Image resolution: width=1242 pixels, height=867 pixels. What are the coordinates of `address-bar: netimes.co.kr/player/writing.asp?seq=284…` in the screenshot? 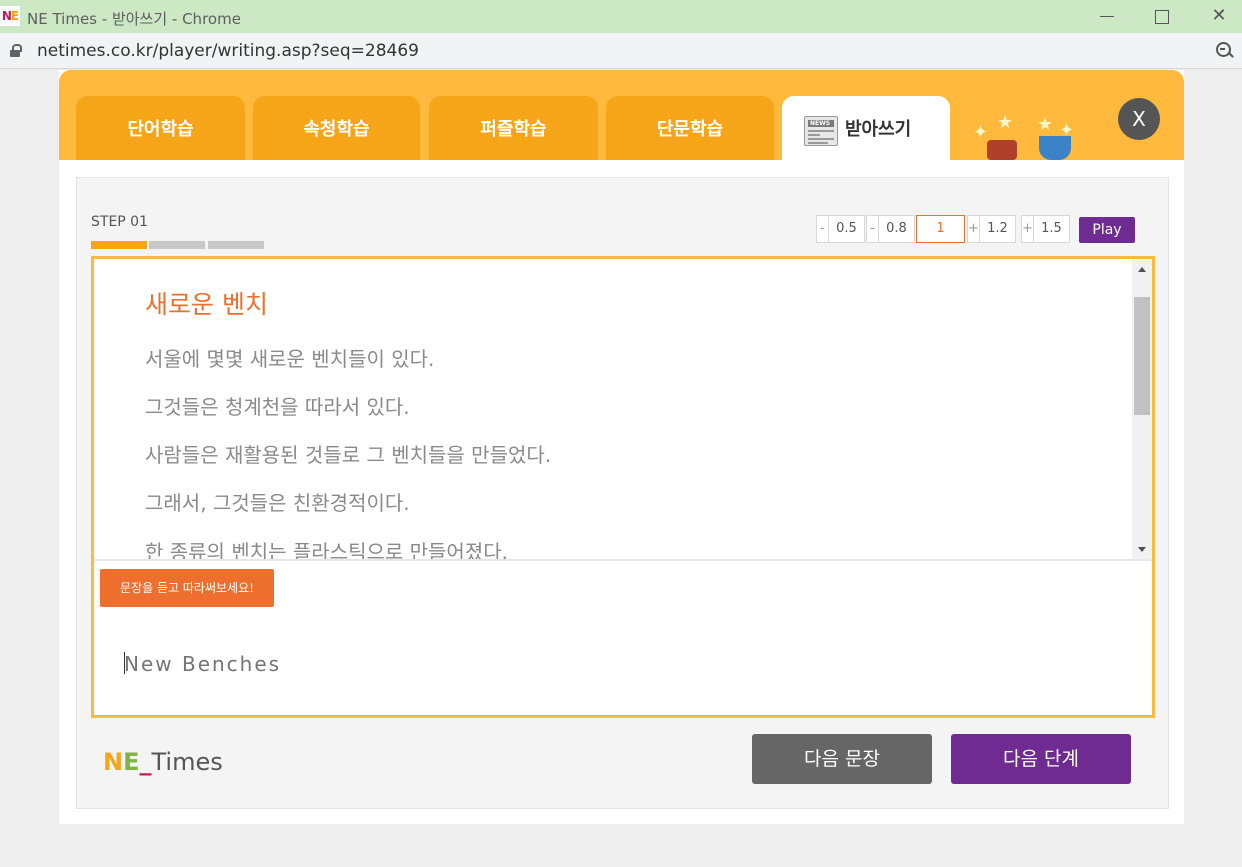 It's located at (621, 51).